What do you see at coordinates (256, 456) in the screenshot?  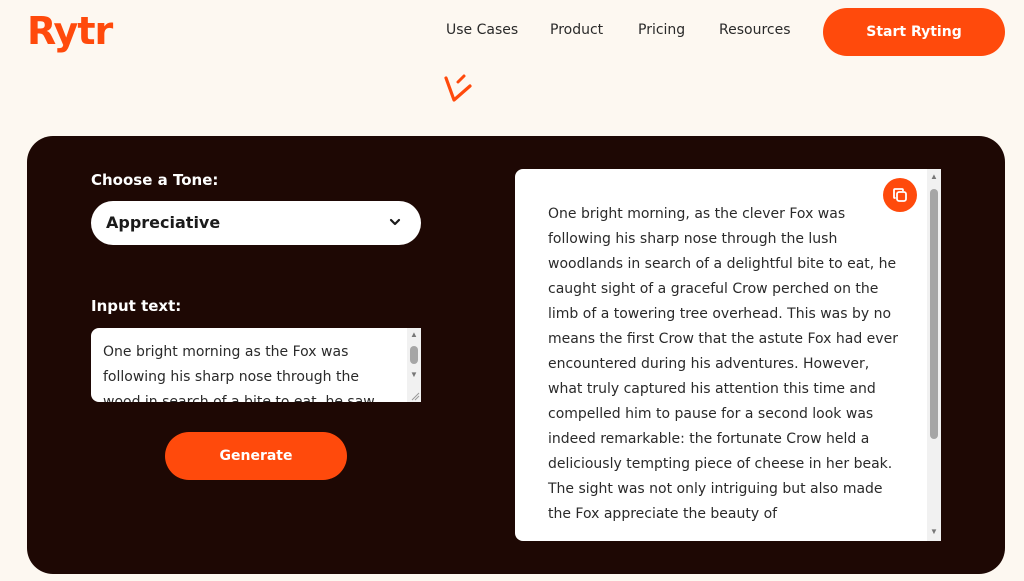 I see `generate-button: Generate` at bounding box center [256, 456].